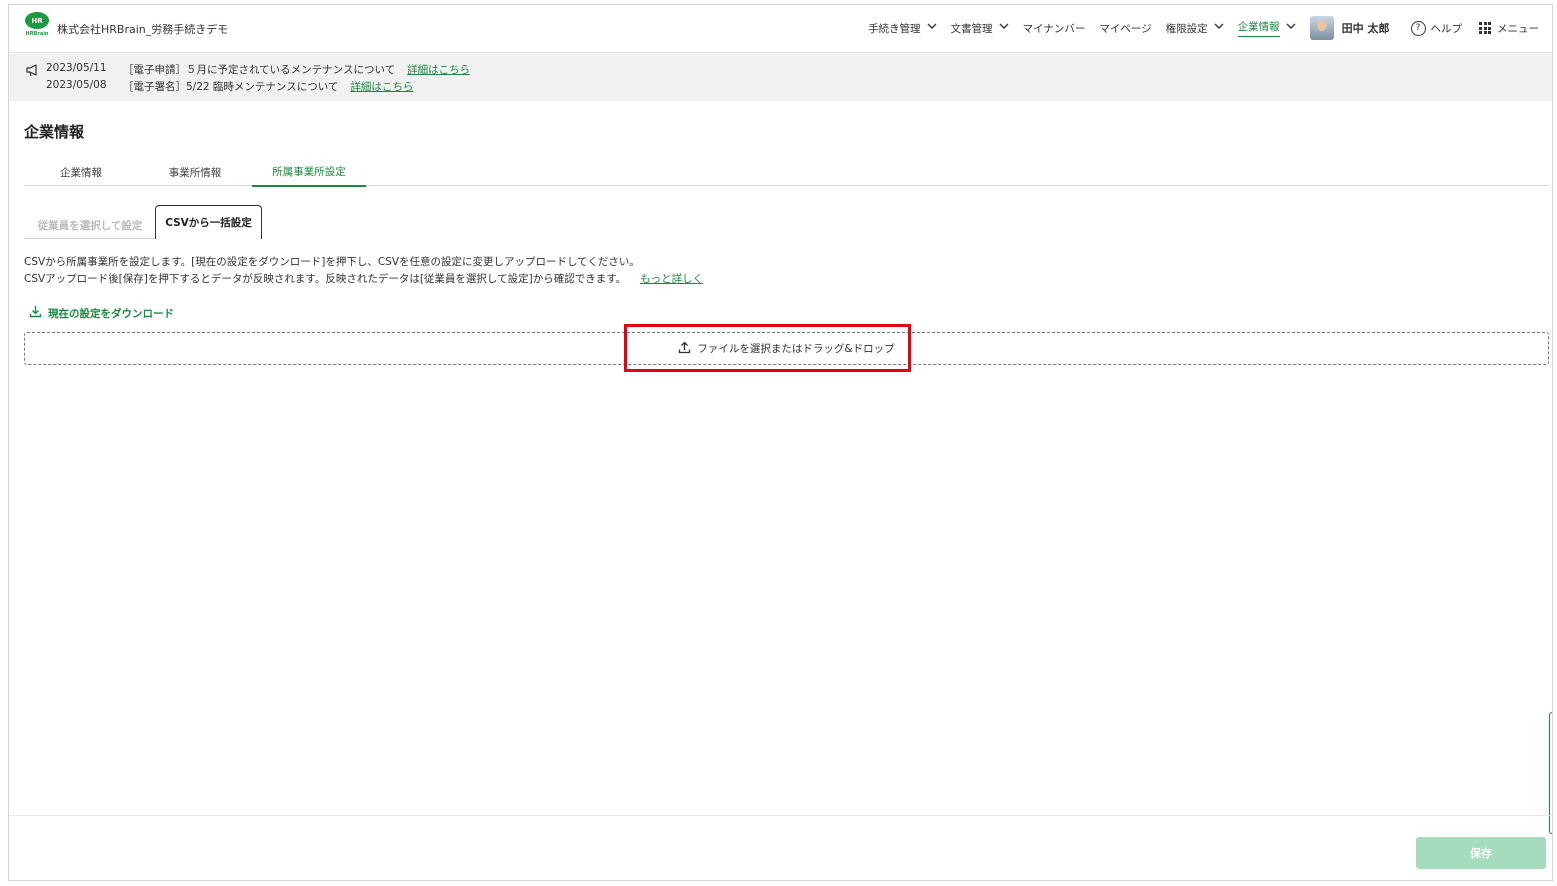 The height and width of the screenshot is (886, 1557). What do you see at coordinates (37, 34) in the screenshot?
I see `logo-wordmark: HRBrain` at bounding box center [37, 34].